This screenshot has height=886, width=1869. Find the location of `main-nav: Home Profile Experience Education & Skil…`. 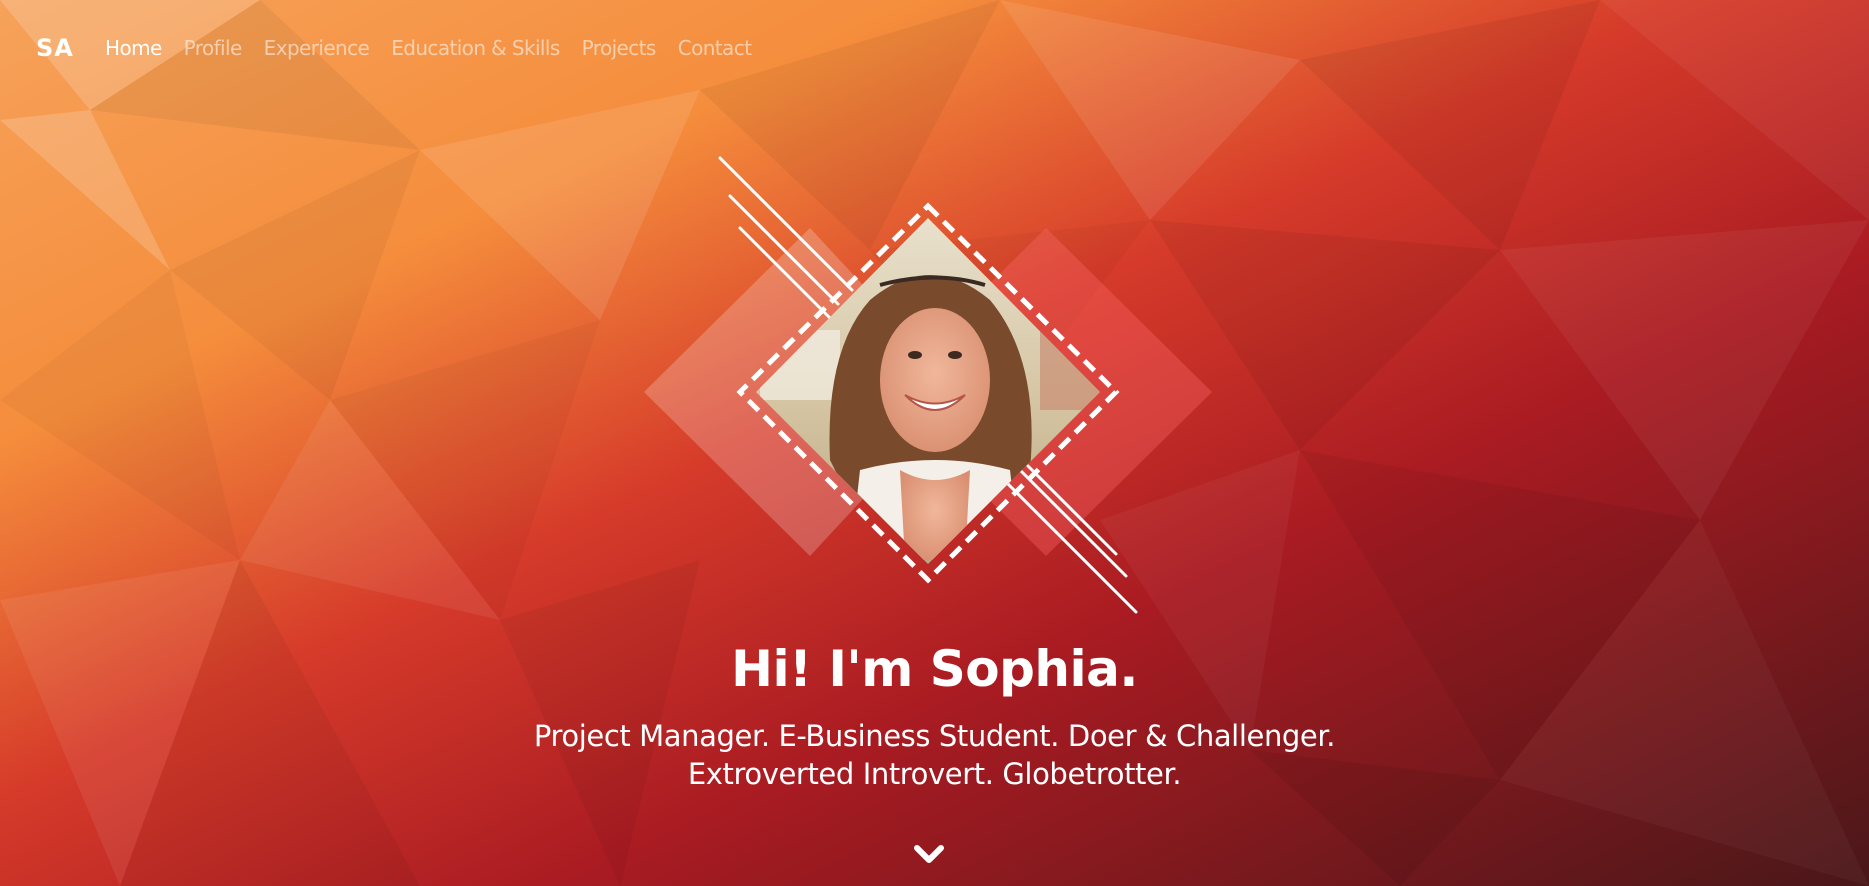

main-nav: Home Profile Experience Education & Skil… is located at coordinates (428, 48).